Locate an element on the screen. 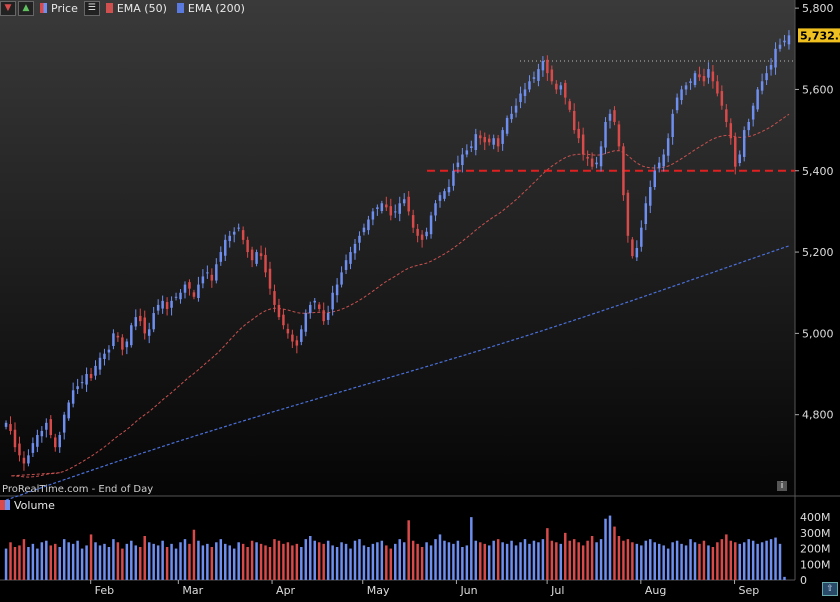  legend-ema50: EMA (50) is located at coordinates (136, 8).